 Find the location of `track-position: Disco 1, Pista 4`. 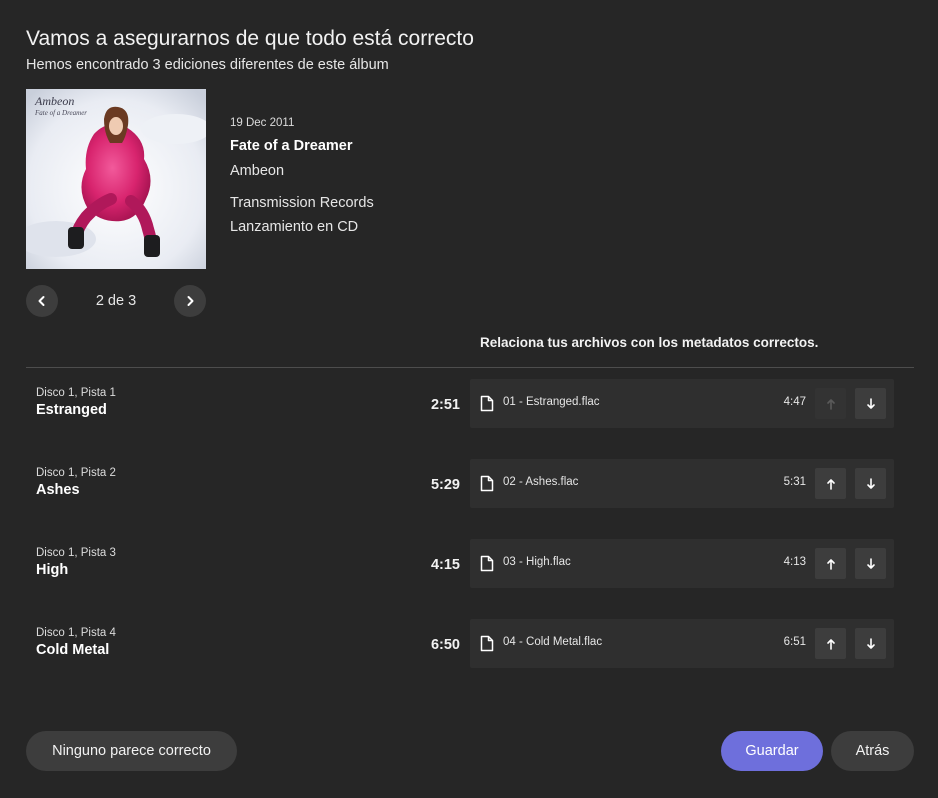

track-position: Disco 1, Pista 4 is located at coordinates (76, 633).